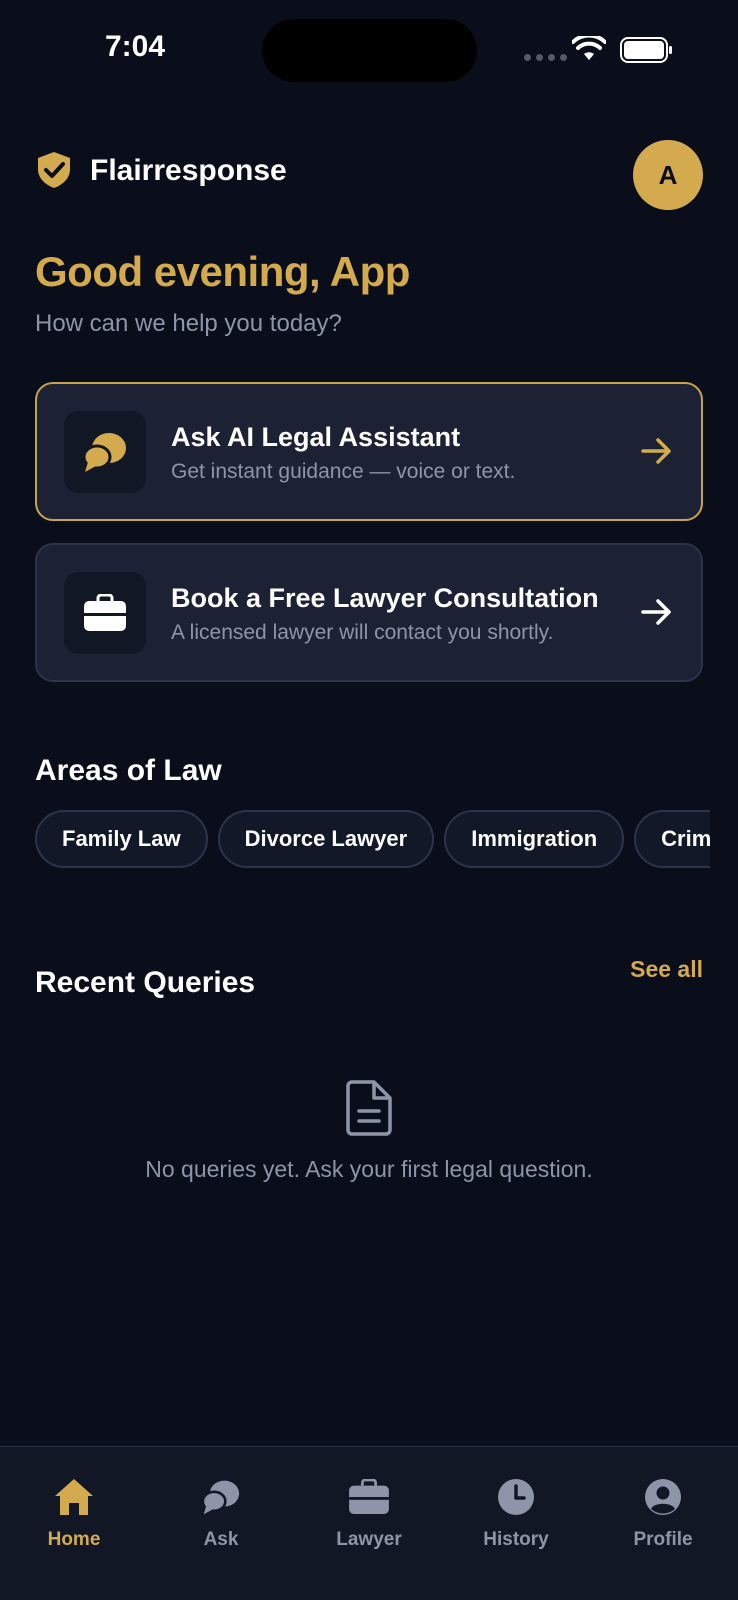 This screenshot has height=1600, width=738. Describe the element at coordinates (369, 176) in the screenshot. I see `app-header: Flairresponse A` at that location.